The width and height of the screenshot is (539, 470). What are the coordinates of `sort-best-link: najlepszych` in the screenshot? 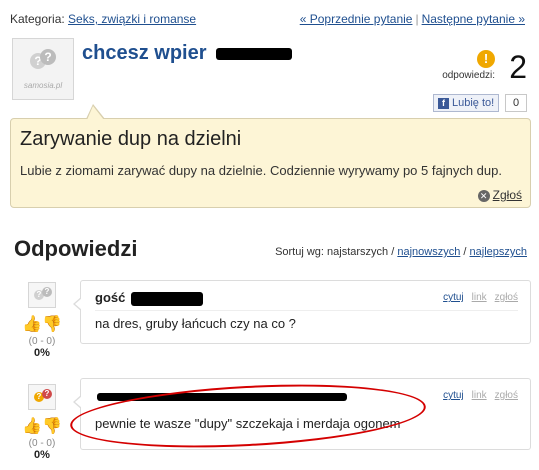 It's located at (498, 252).